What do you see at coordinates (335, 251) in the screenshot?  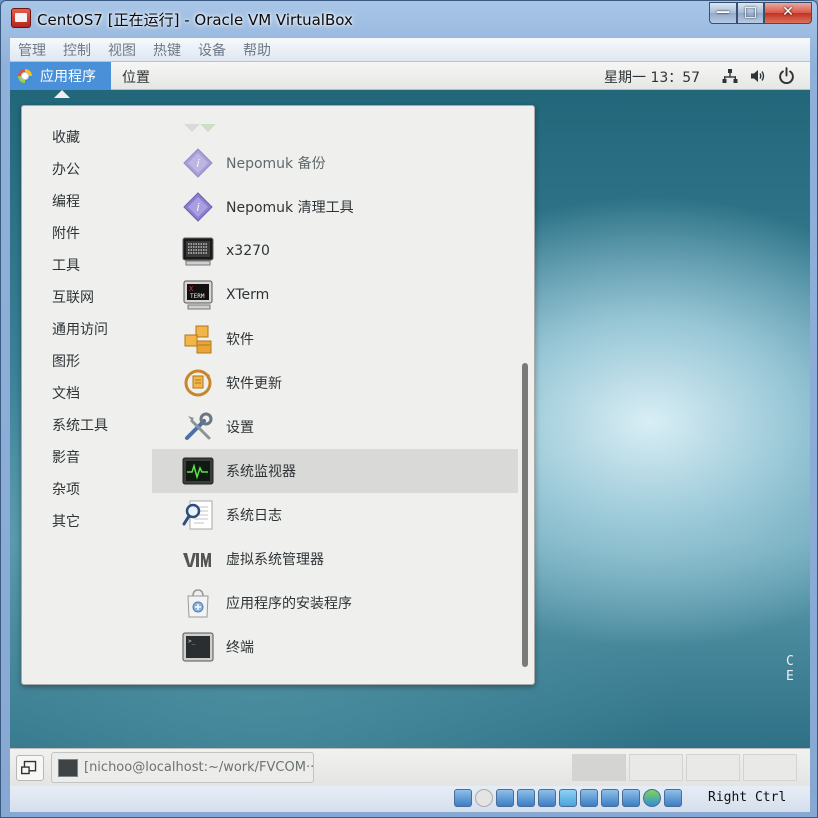 I see `app-x3270: x3270` at bounding box center [335, 251].